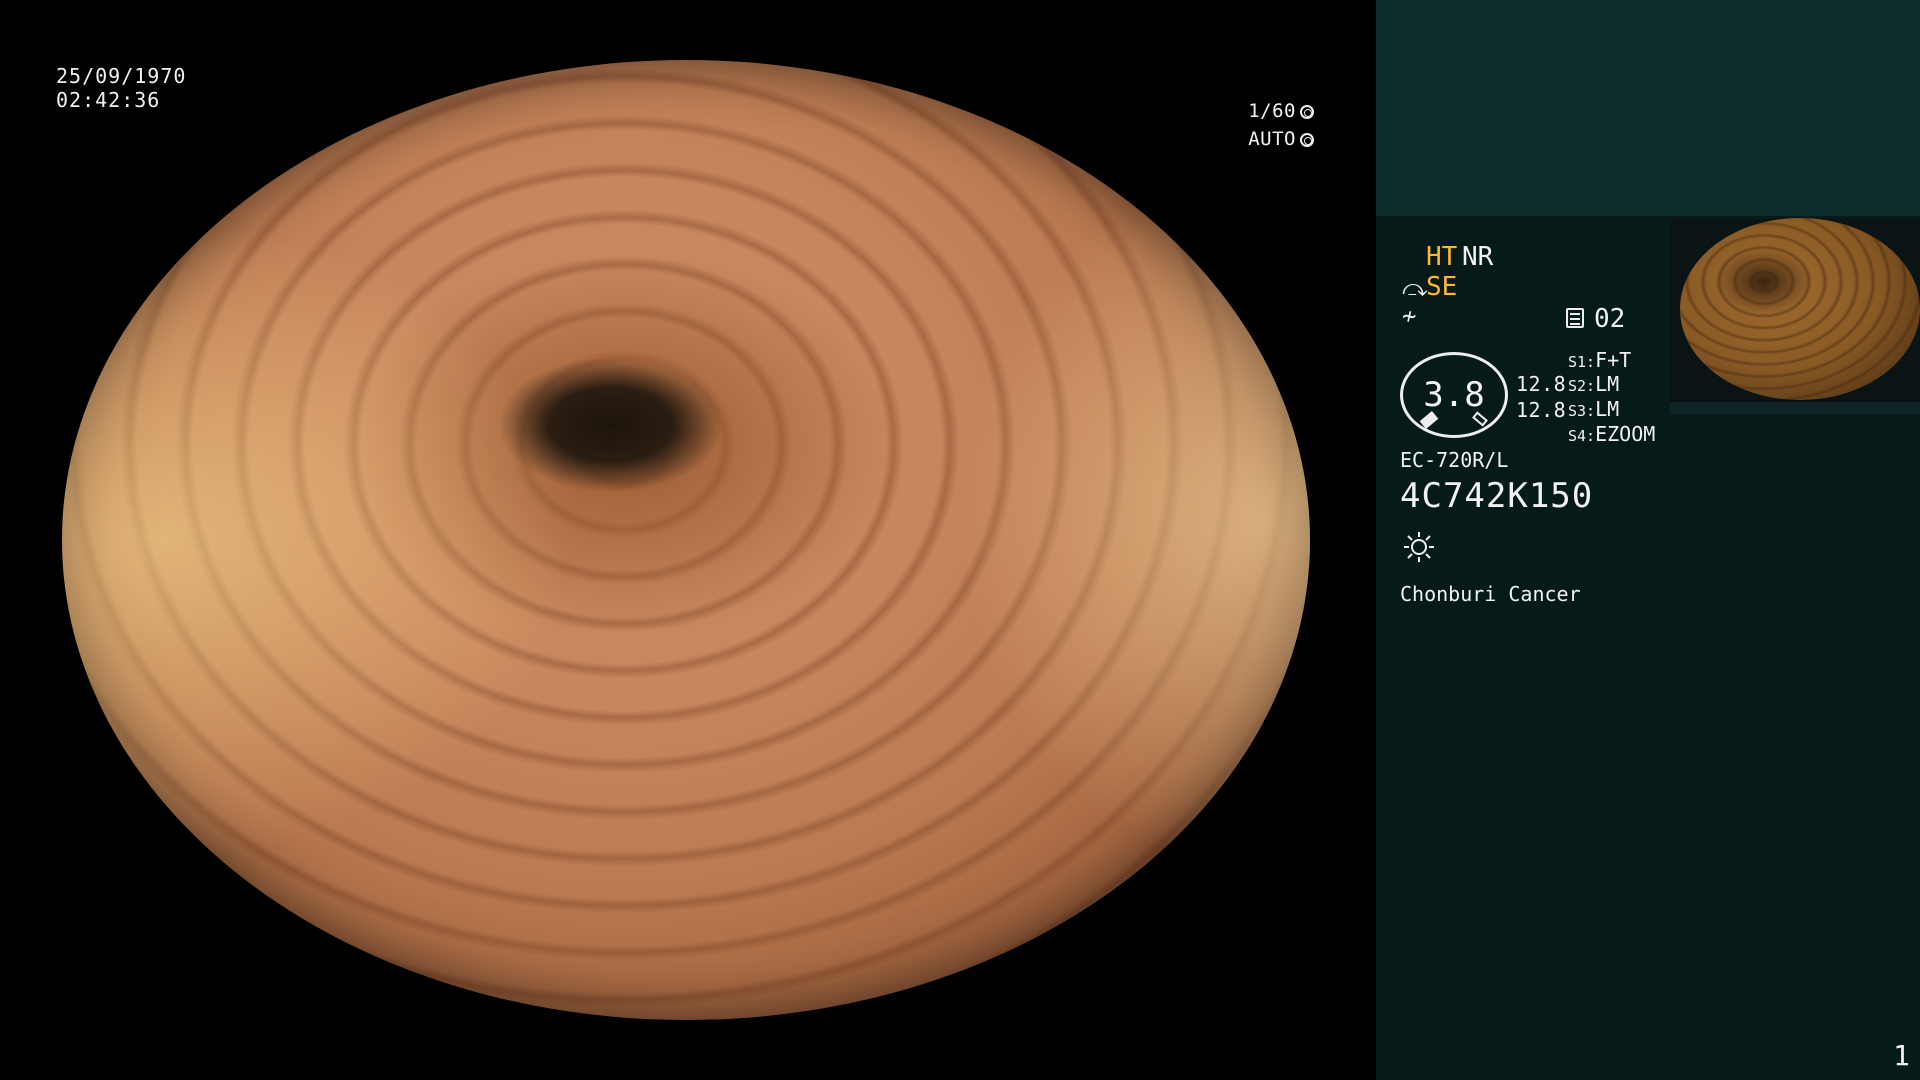  What do you see at coordinates (1800, 309) in the screenshot?
I see `thumbnail-image` at bounding box center [1800, 309].